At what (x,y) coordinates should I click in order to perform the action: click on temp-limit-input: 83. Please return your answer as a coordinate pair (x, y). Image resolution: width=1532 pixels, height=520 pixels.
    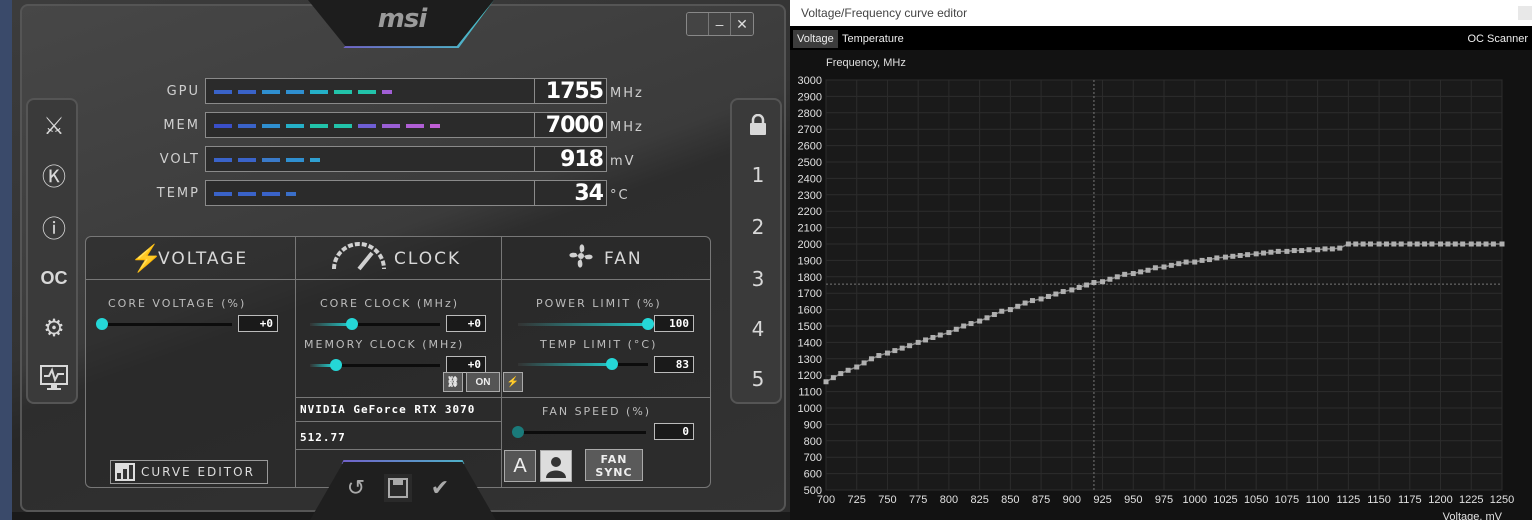
    Looking at the image, I should click on (674, 364).